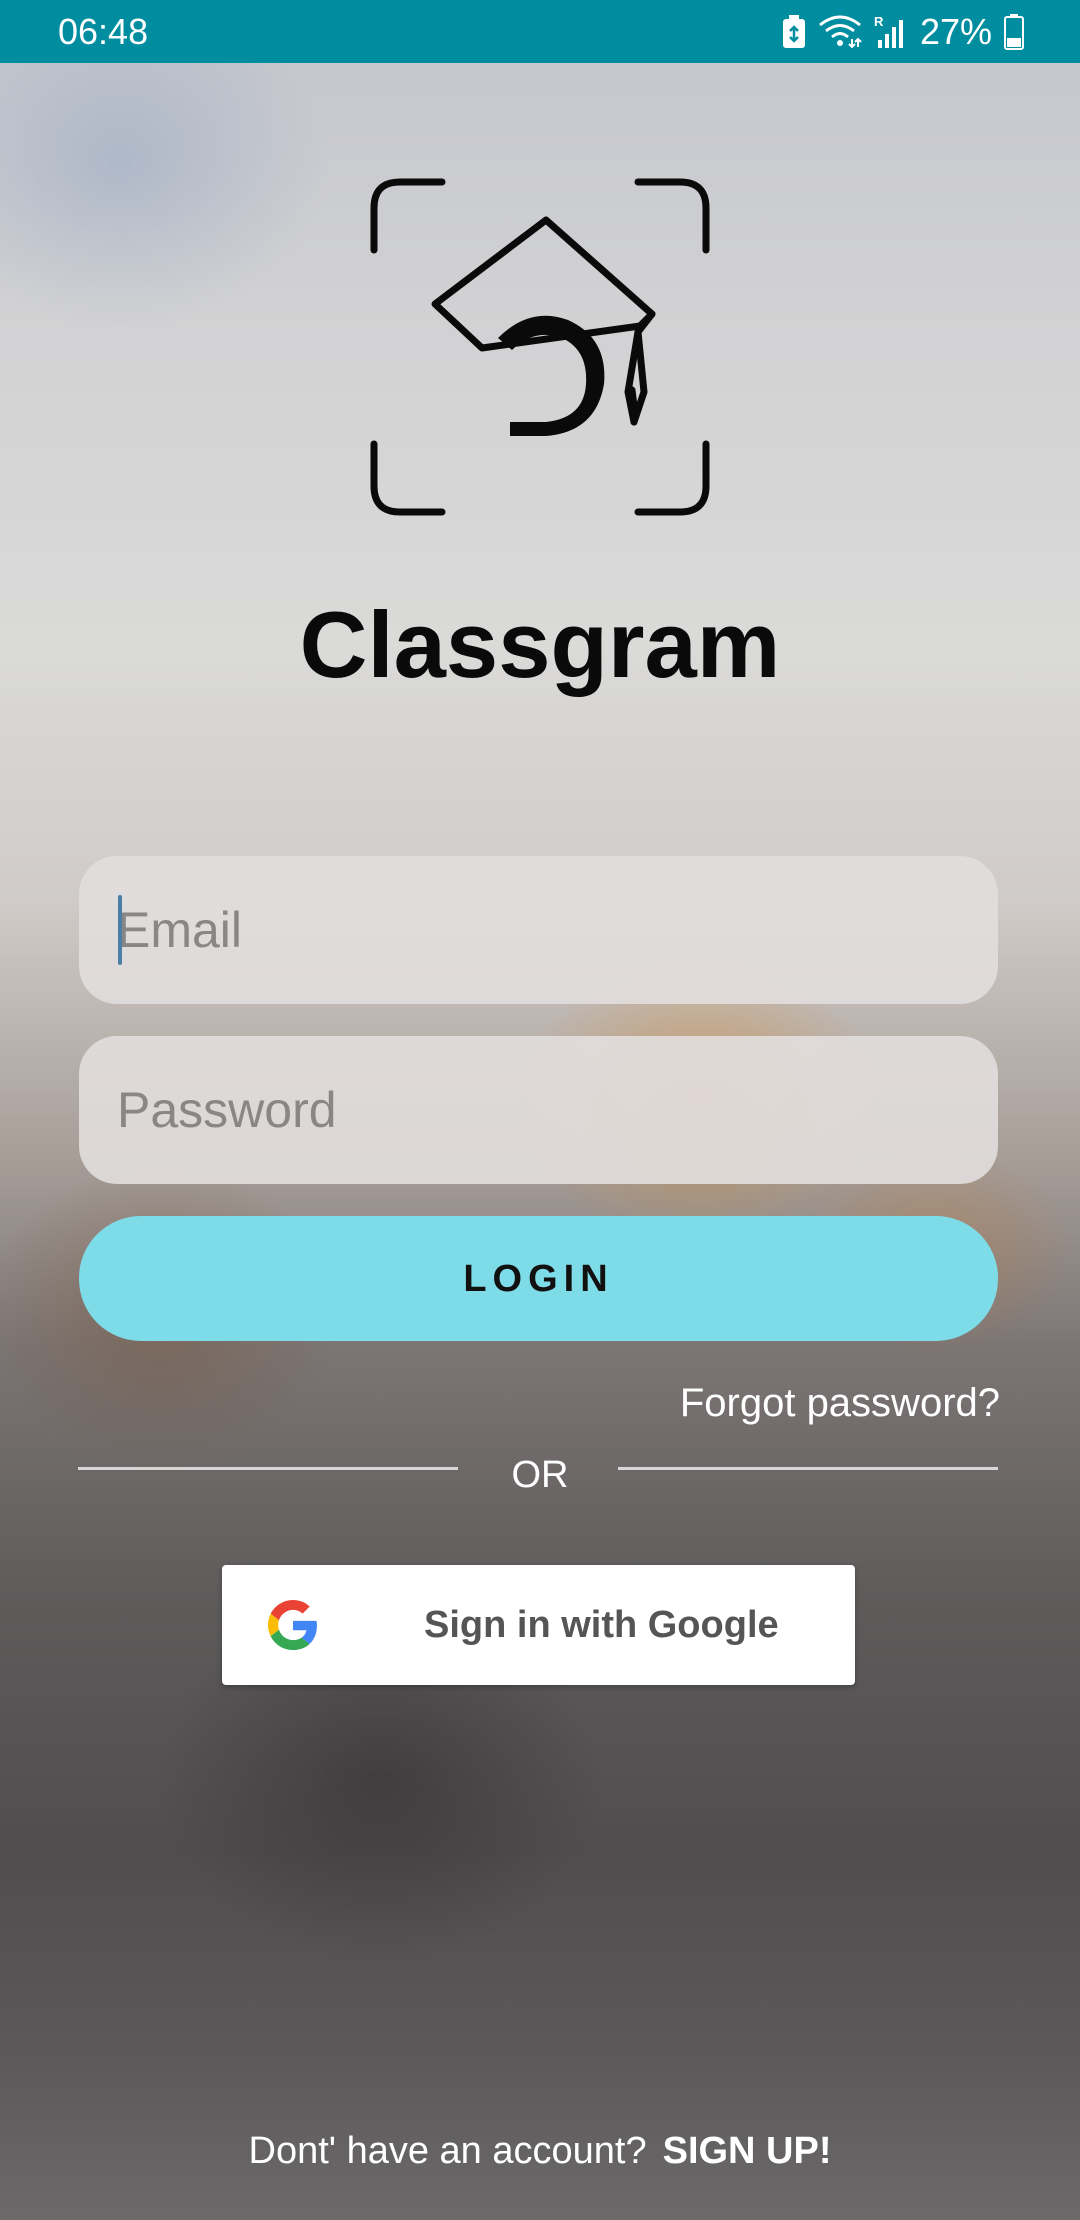 The height and width of the screenshot is (2220, 1080). I want to click on forgot-password-link: Forgot password?, so click(840, 1403).